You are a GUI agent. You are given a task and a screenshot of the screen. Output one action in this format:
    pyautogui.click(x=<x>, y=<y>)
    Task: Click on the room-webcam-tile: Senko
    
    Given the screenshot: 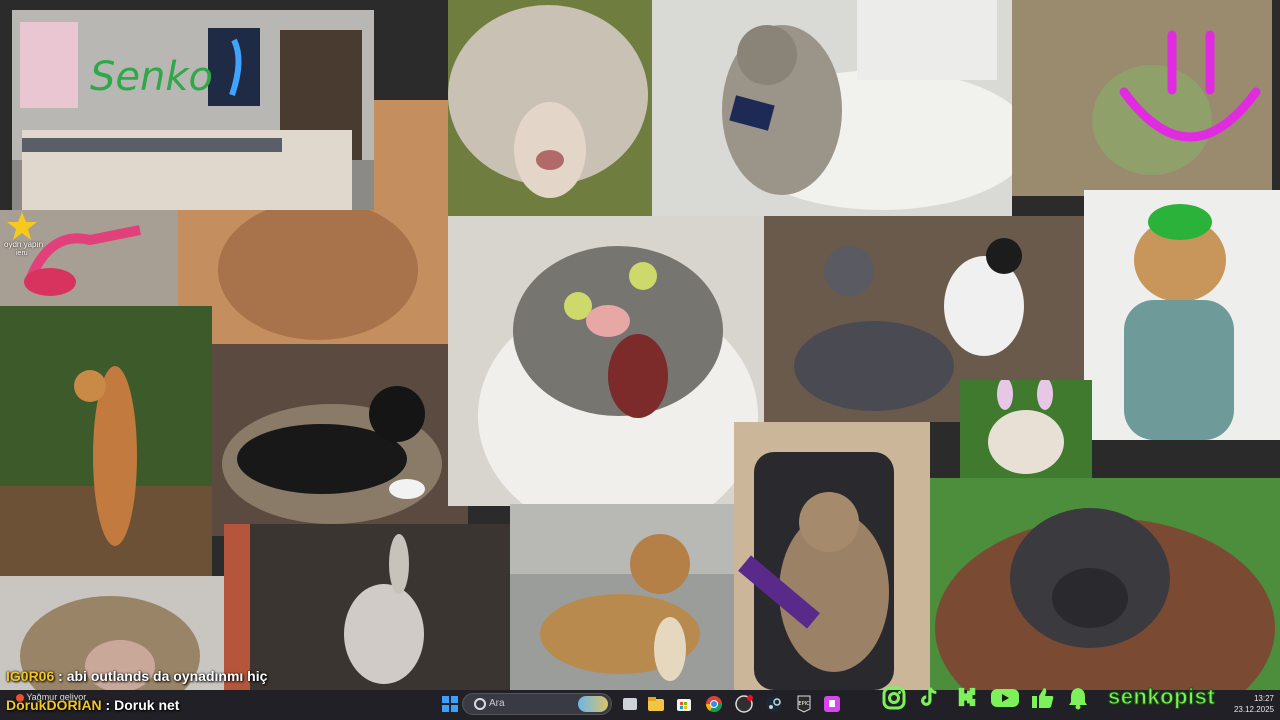 What is the action you would take?
    pyautogui.click(x=193, y=110)
    